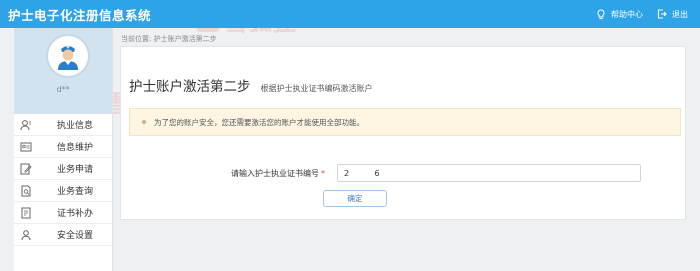 Image resolution: width=700 pixels, height=271 pixels. Describe the element at coordinates (680, 14) in the screenshot. I see `logout-label: 退出` at that location.